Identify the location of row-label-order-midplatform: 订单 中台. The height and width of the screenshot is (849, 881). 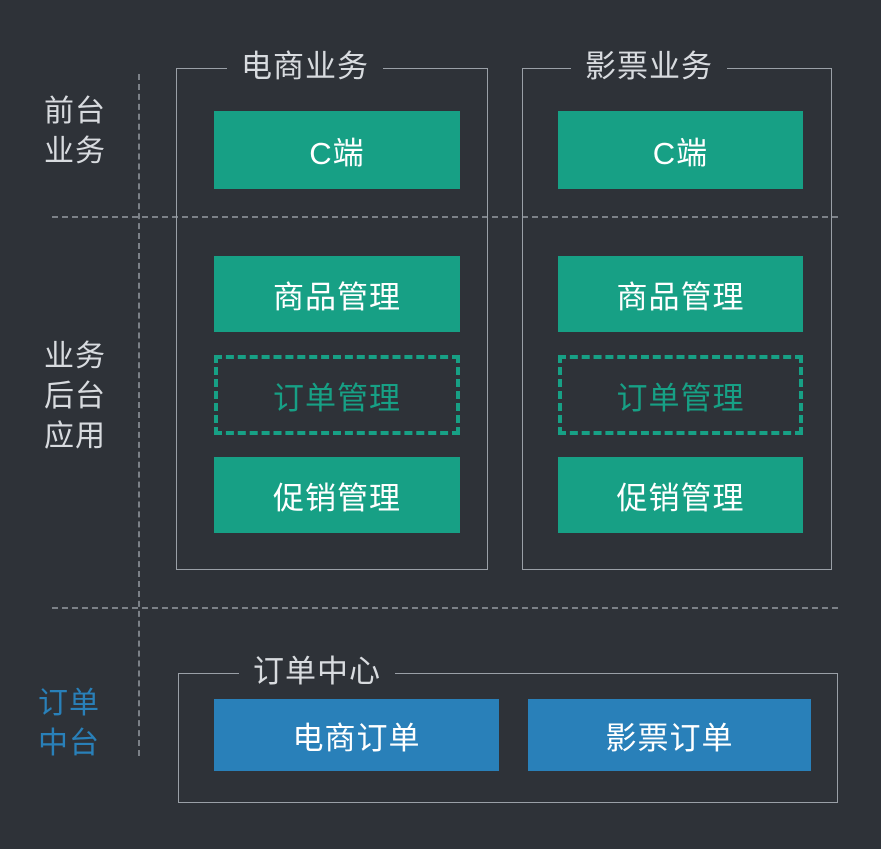
(69, 723).